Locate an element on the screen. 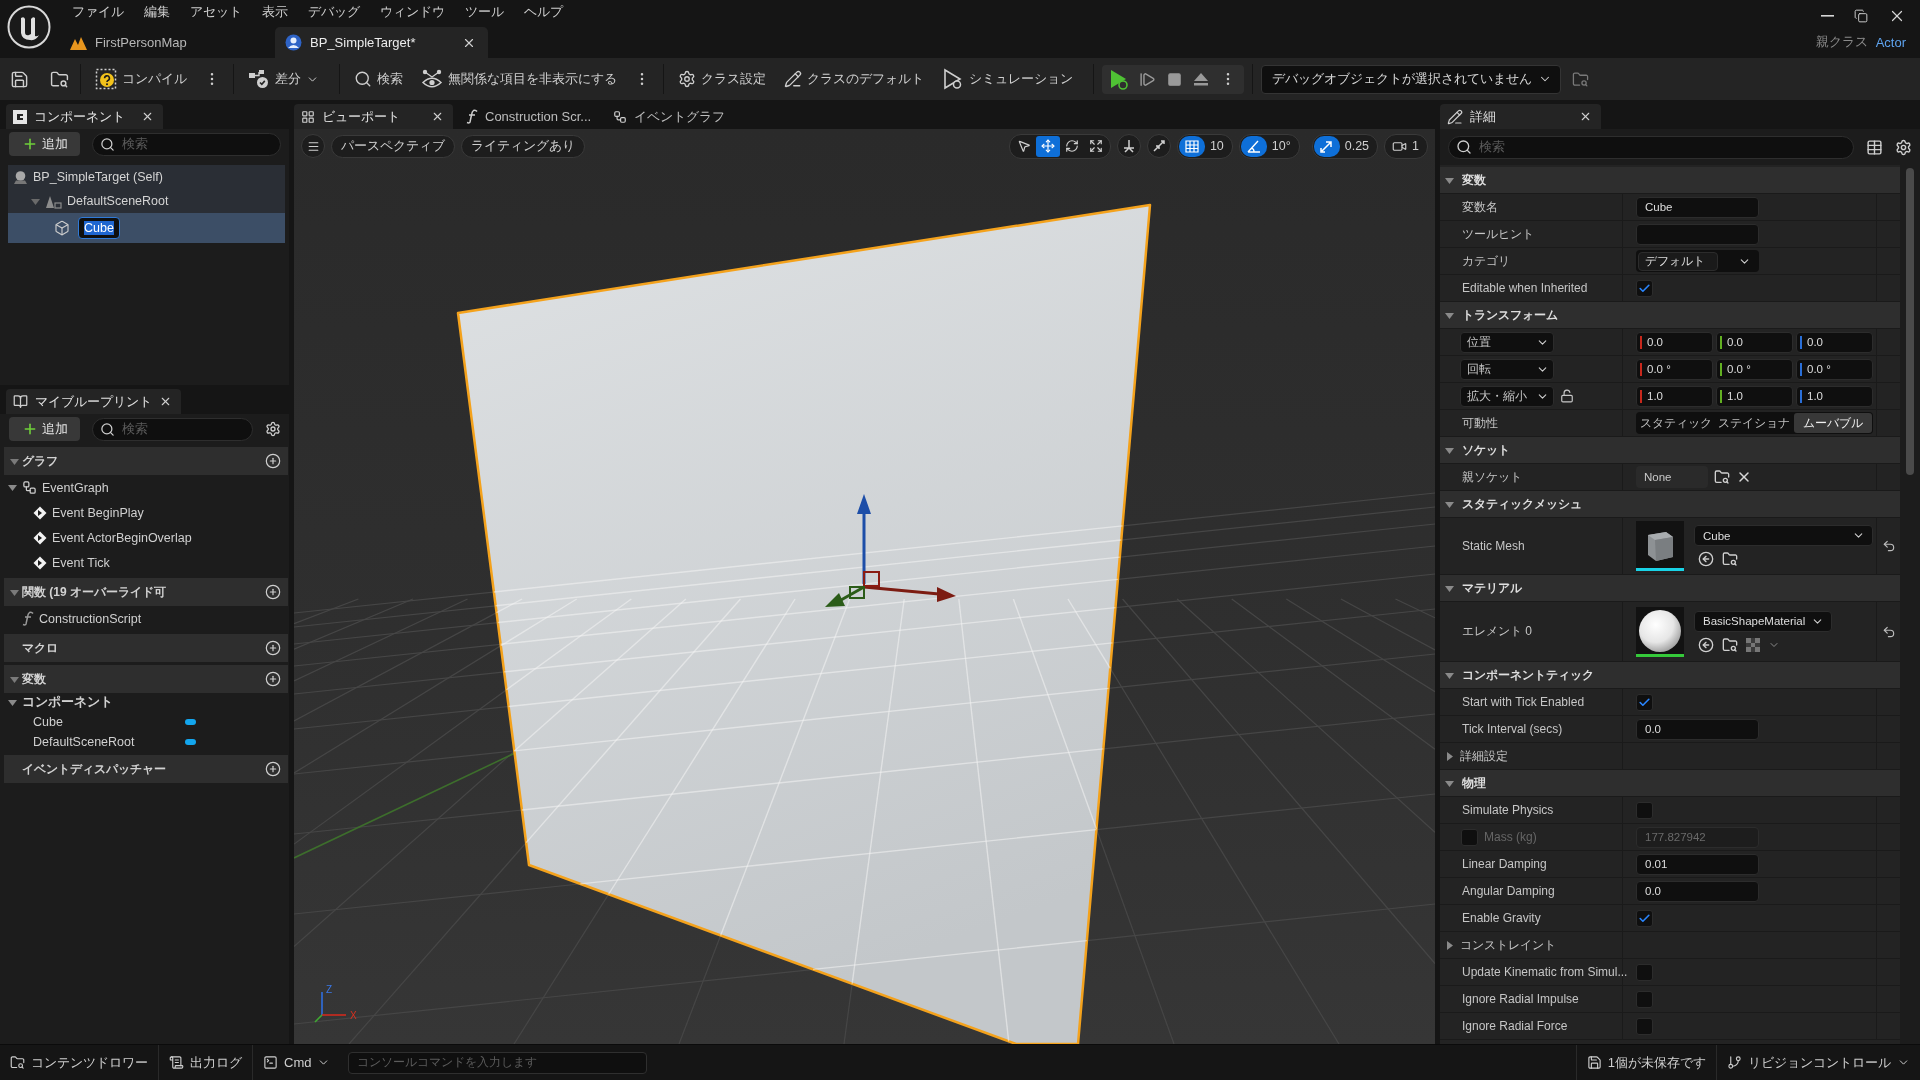  blueprint-item: DefaultSceneRoot is located at coordinates (144, 742).